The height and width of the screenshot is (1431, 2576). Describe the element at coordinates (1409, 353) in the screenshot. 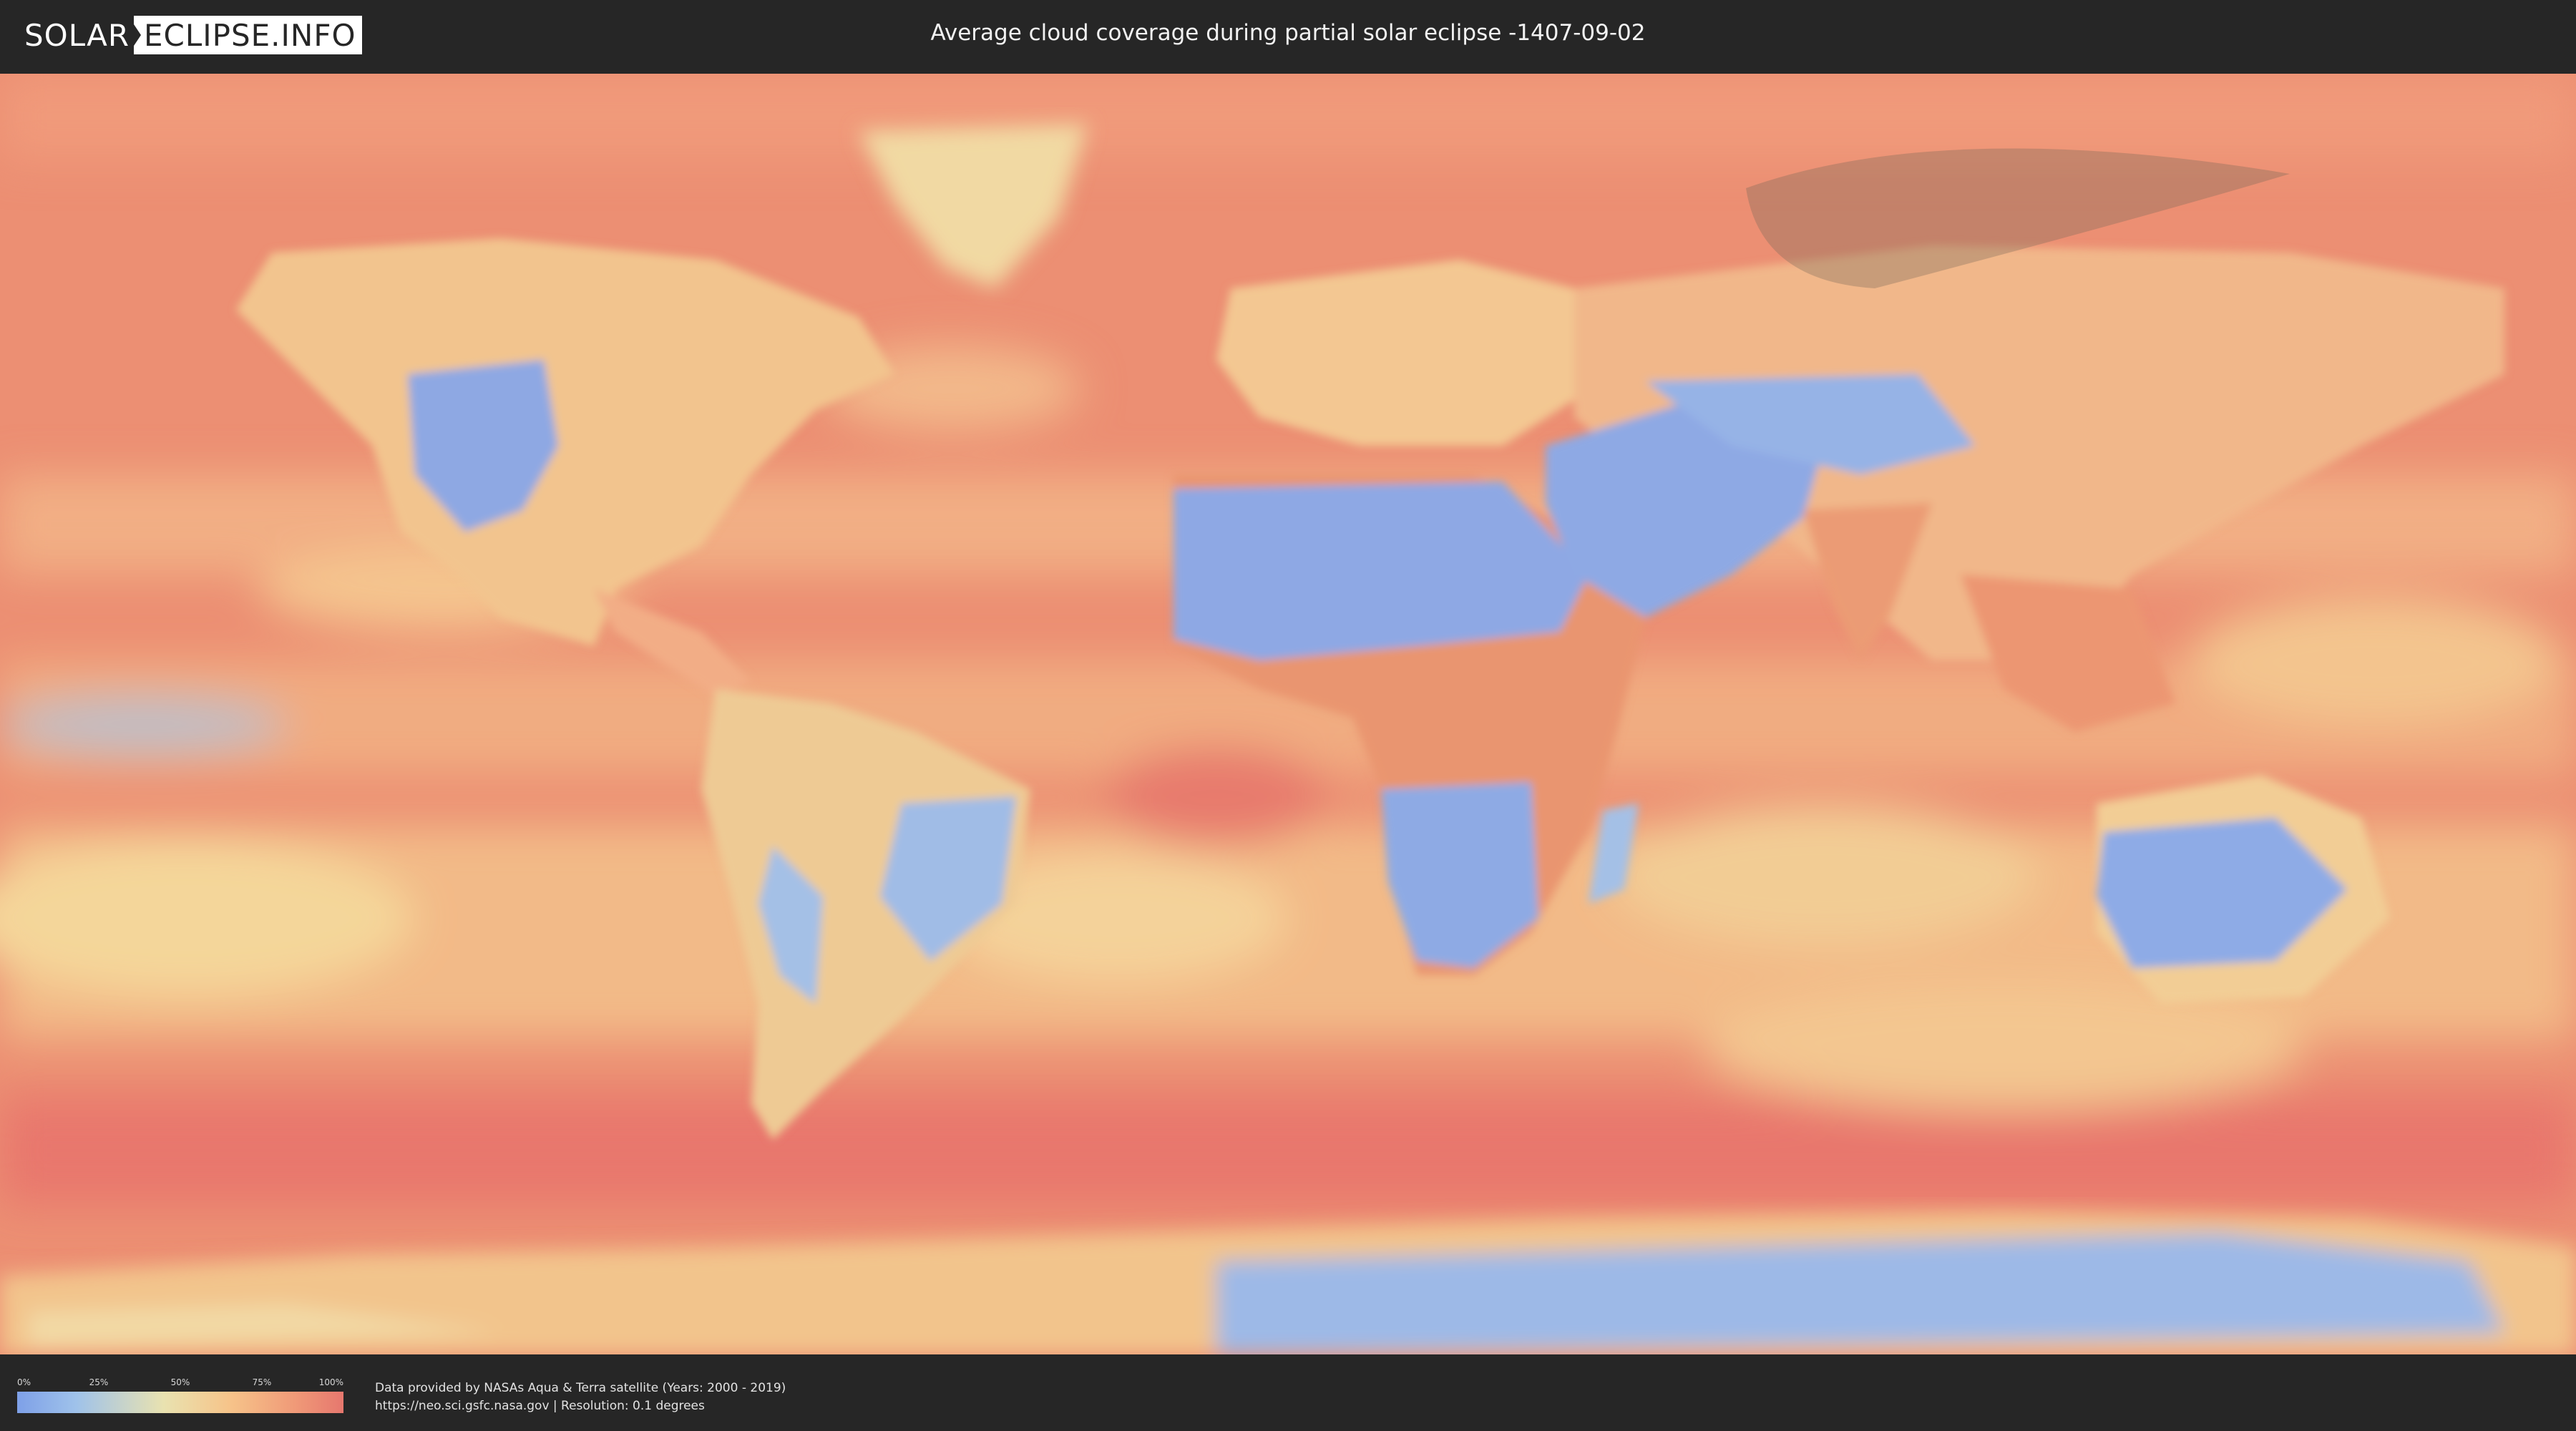

I see `europe` at that location.